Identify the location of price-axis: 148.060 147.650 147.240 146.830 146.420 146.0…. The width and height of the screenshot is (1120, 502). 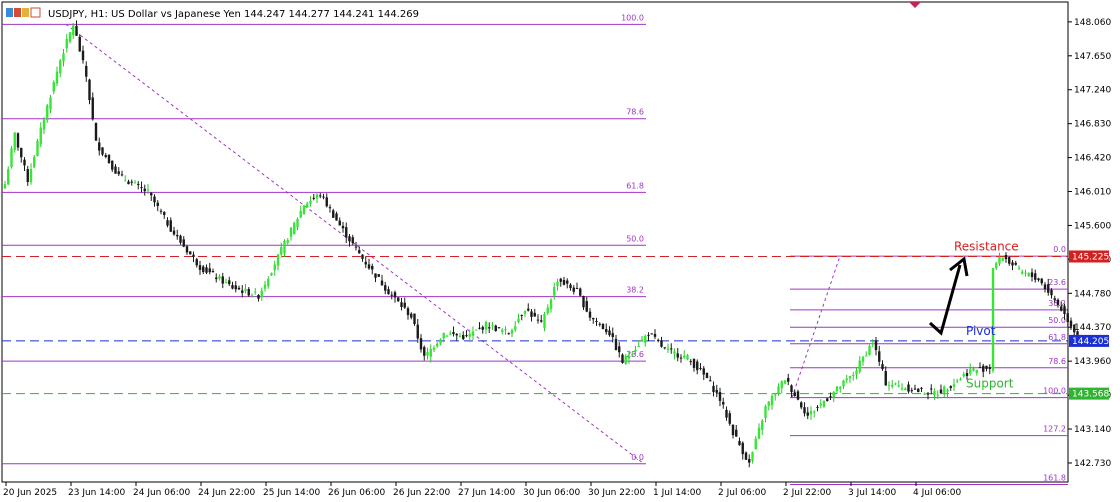
(1089, 243).